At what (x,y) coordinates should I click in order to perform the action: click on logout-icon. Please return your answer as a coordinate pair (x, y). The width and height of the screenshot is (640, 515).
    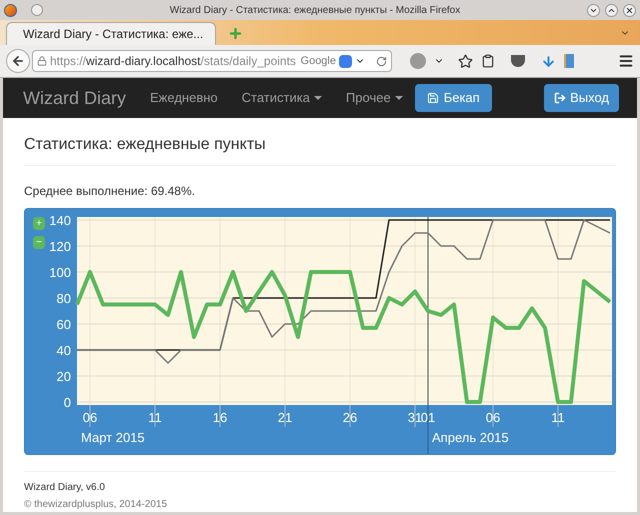
    Looking at the image, I should click on (560, 98).